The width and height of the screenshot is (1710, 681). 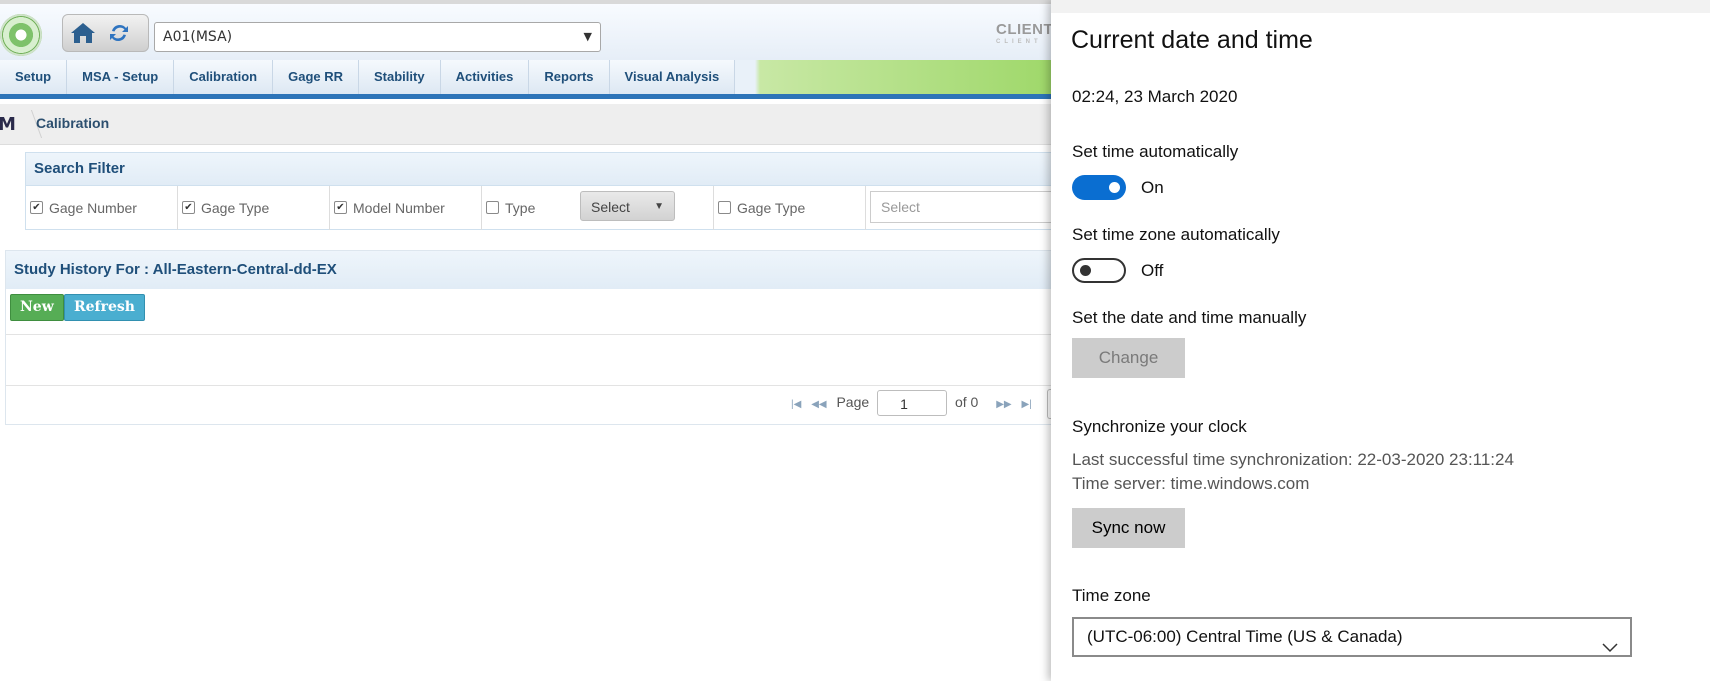 I want to click on study-history-grid, so click(x=529, y=360).